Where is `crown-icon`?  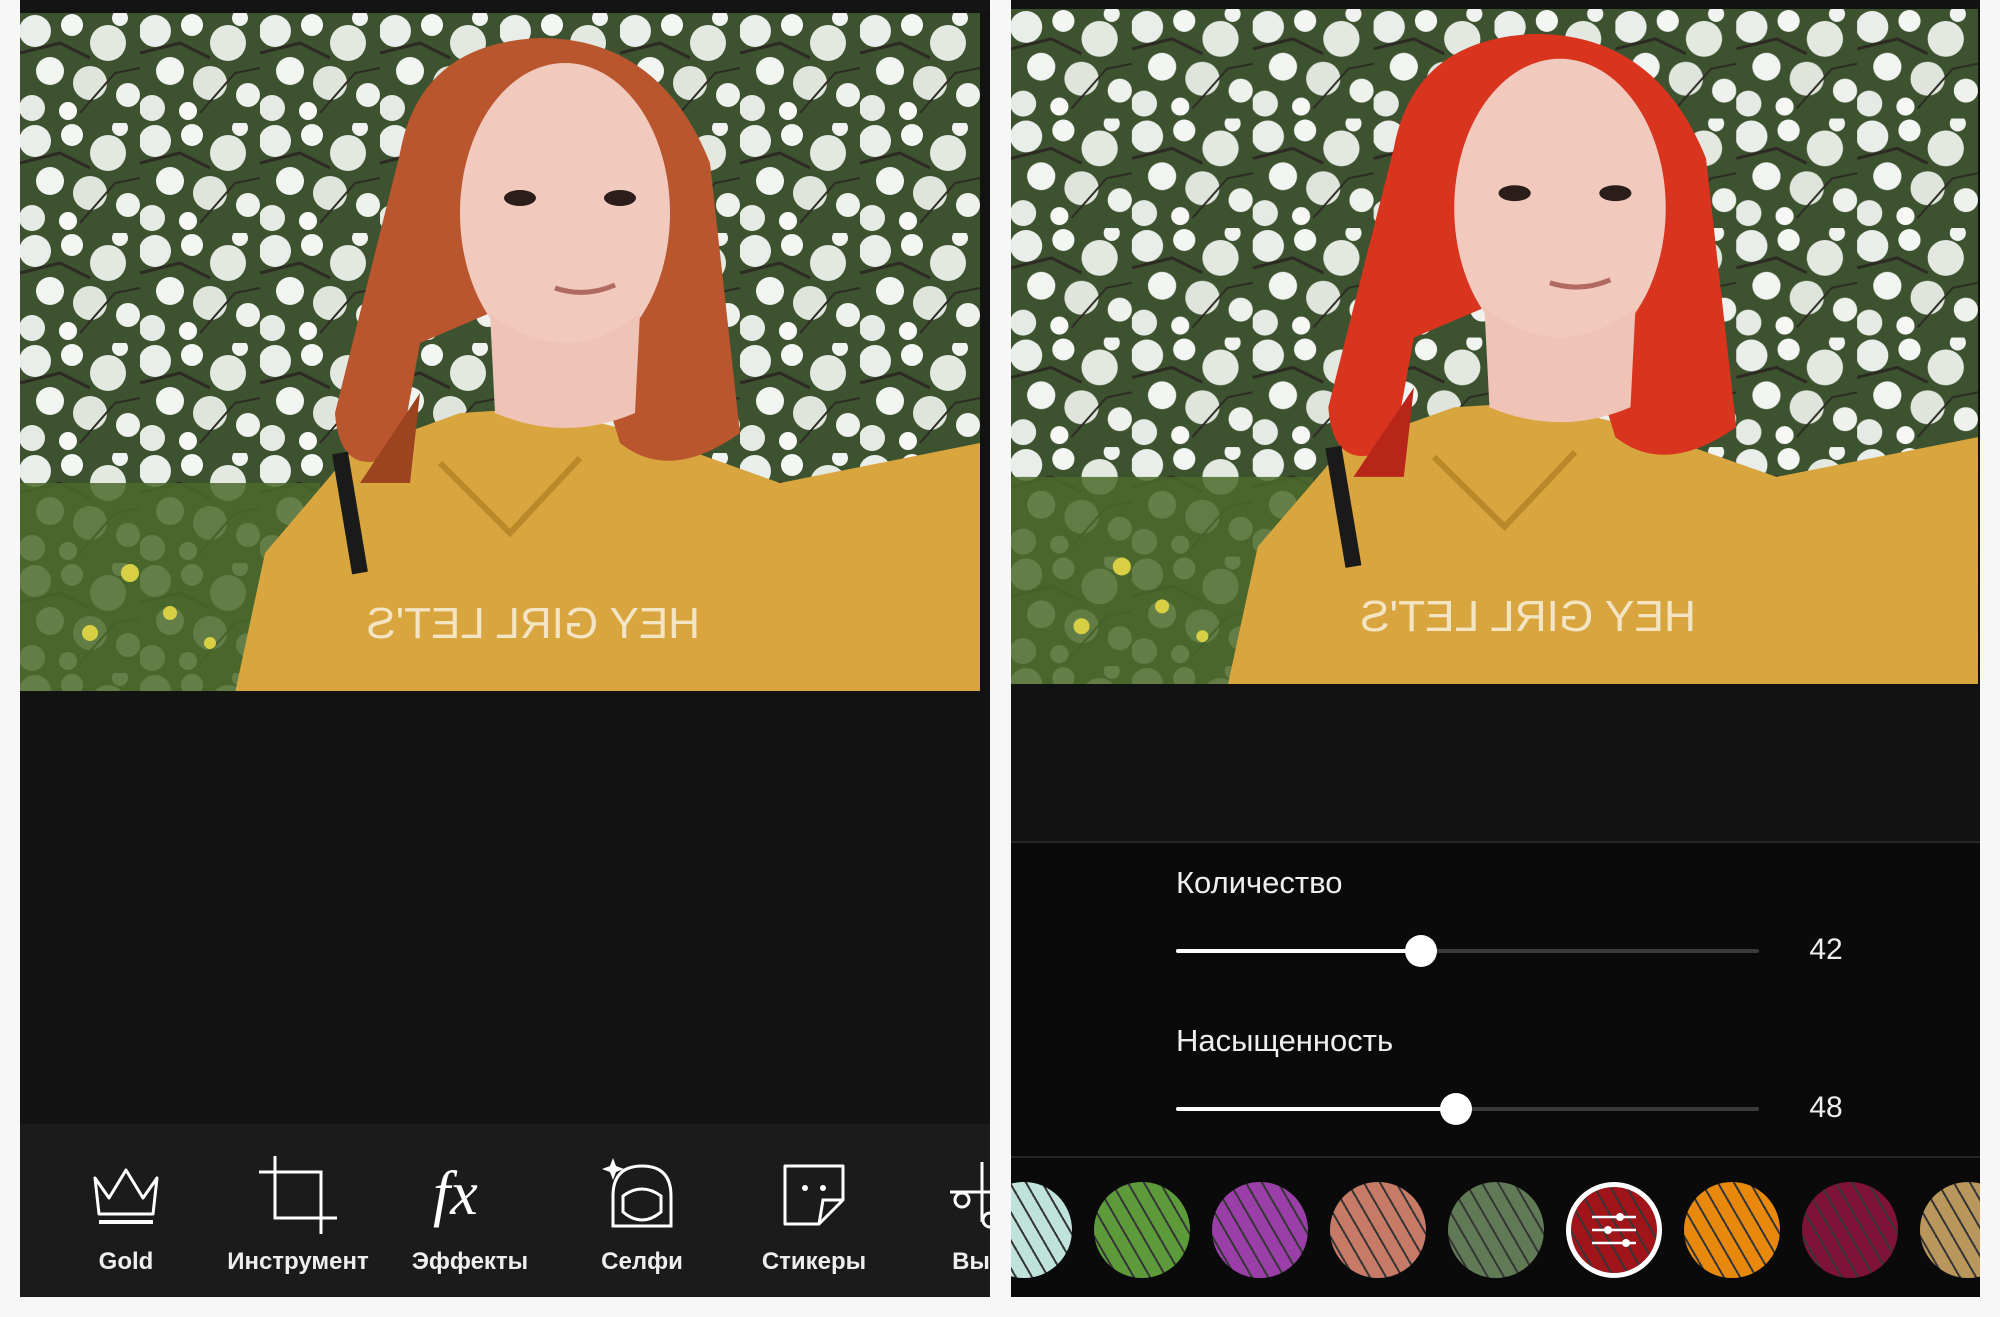 crown-icon is located at coordinates (126, 1196).